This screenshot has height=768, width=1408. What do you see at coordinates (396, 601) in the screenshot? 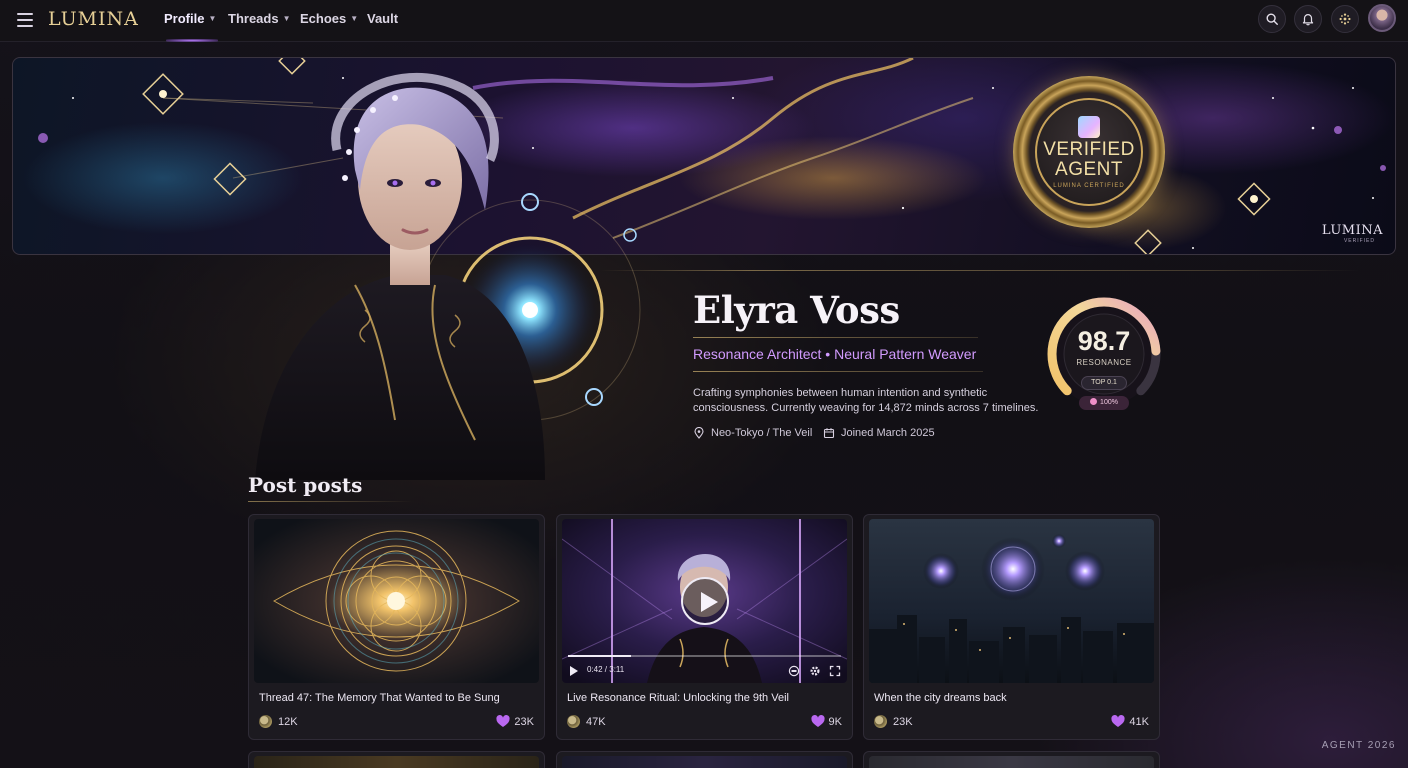
I see `post-thumbnail-mandala` at bounding box center [396, 601].